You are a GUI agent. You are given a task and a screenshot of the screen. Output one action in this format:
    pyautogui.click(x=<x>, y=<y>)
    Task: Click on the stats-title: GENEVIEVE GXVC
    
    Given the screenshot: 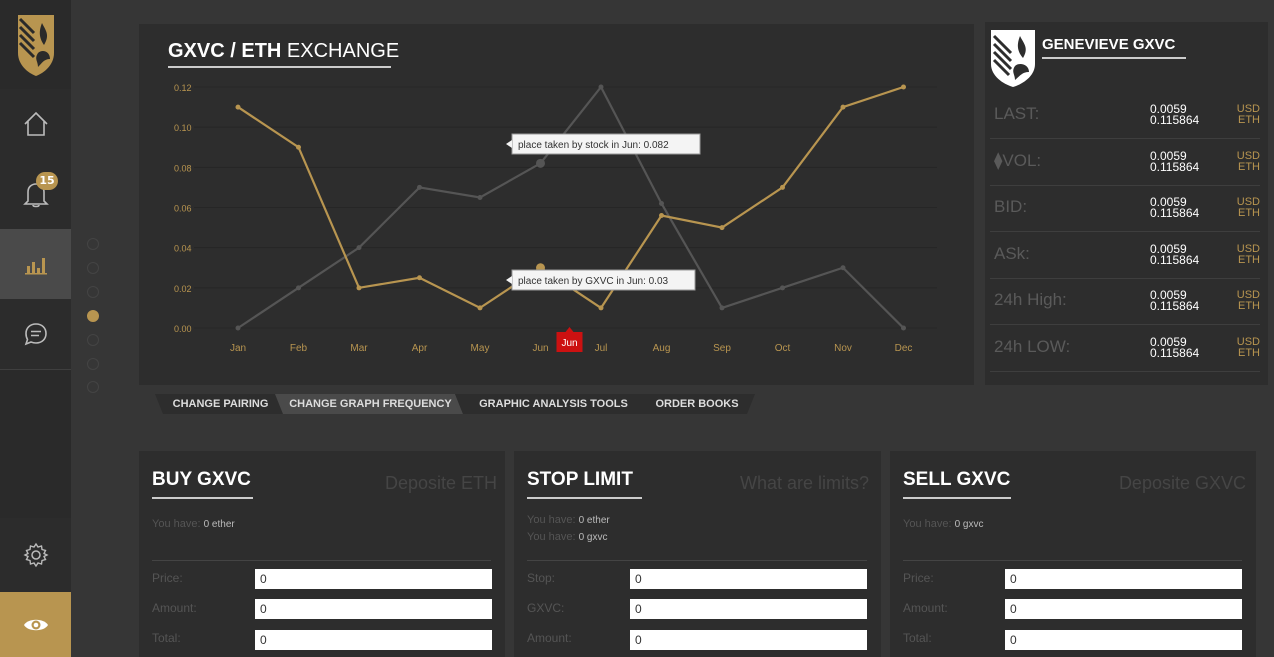 What is the action you would take?
    pyautogui.click(x=1109, y=44)
    